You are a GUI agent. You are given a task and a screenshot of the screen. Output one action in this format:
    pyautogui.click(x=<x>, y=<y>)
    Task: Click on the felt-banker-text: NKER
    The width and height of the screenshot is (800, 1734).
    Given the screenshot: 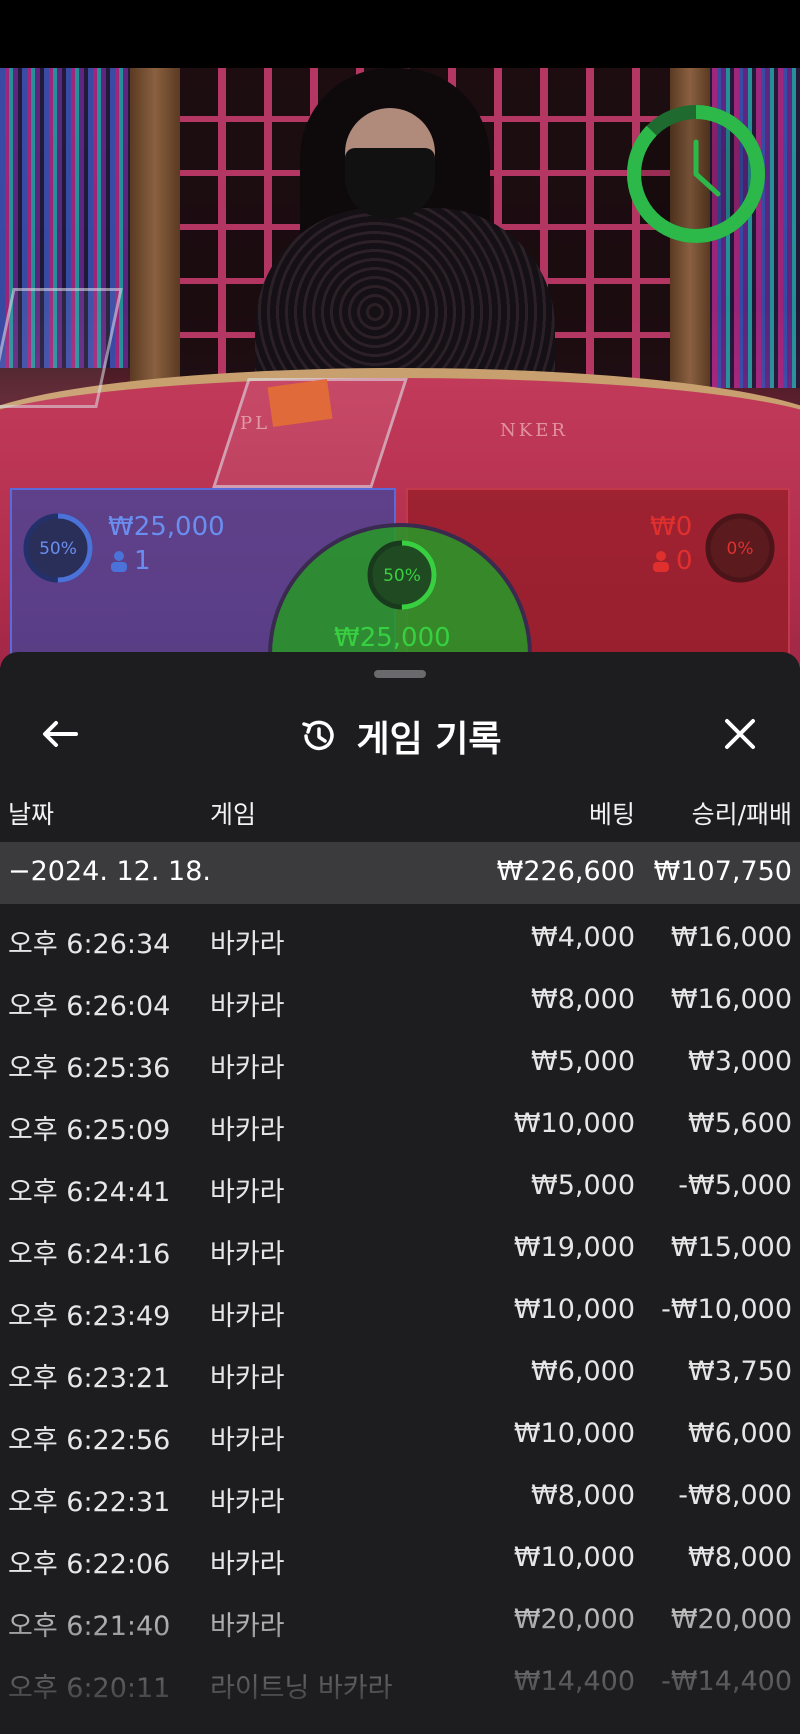 What is the action you would take?
    pyautogui.click(x=534, y=430)
    